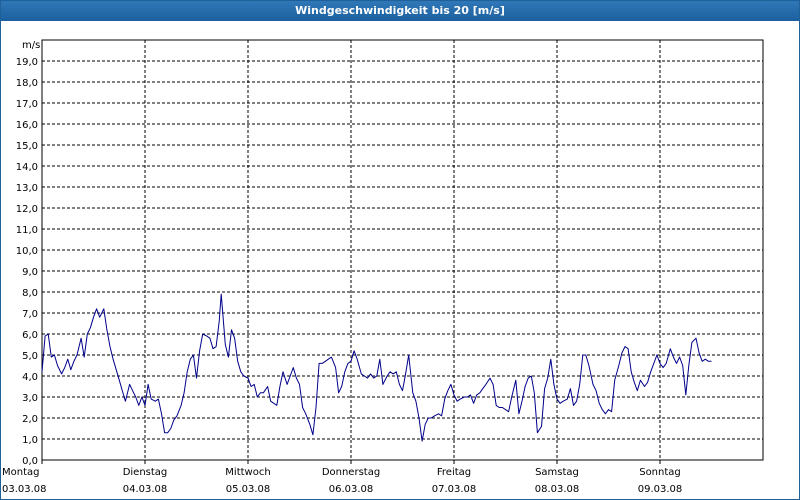  Describe the element at coordinates (30, 335) in the screenshot. I see `y-tick-label: 6,0` at that location.